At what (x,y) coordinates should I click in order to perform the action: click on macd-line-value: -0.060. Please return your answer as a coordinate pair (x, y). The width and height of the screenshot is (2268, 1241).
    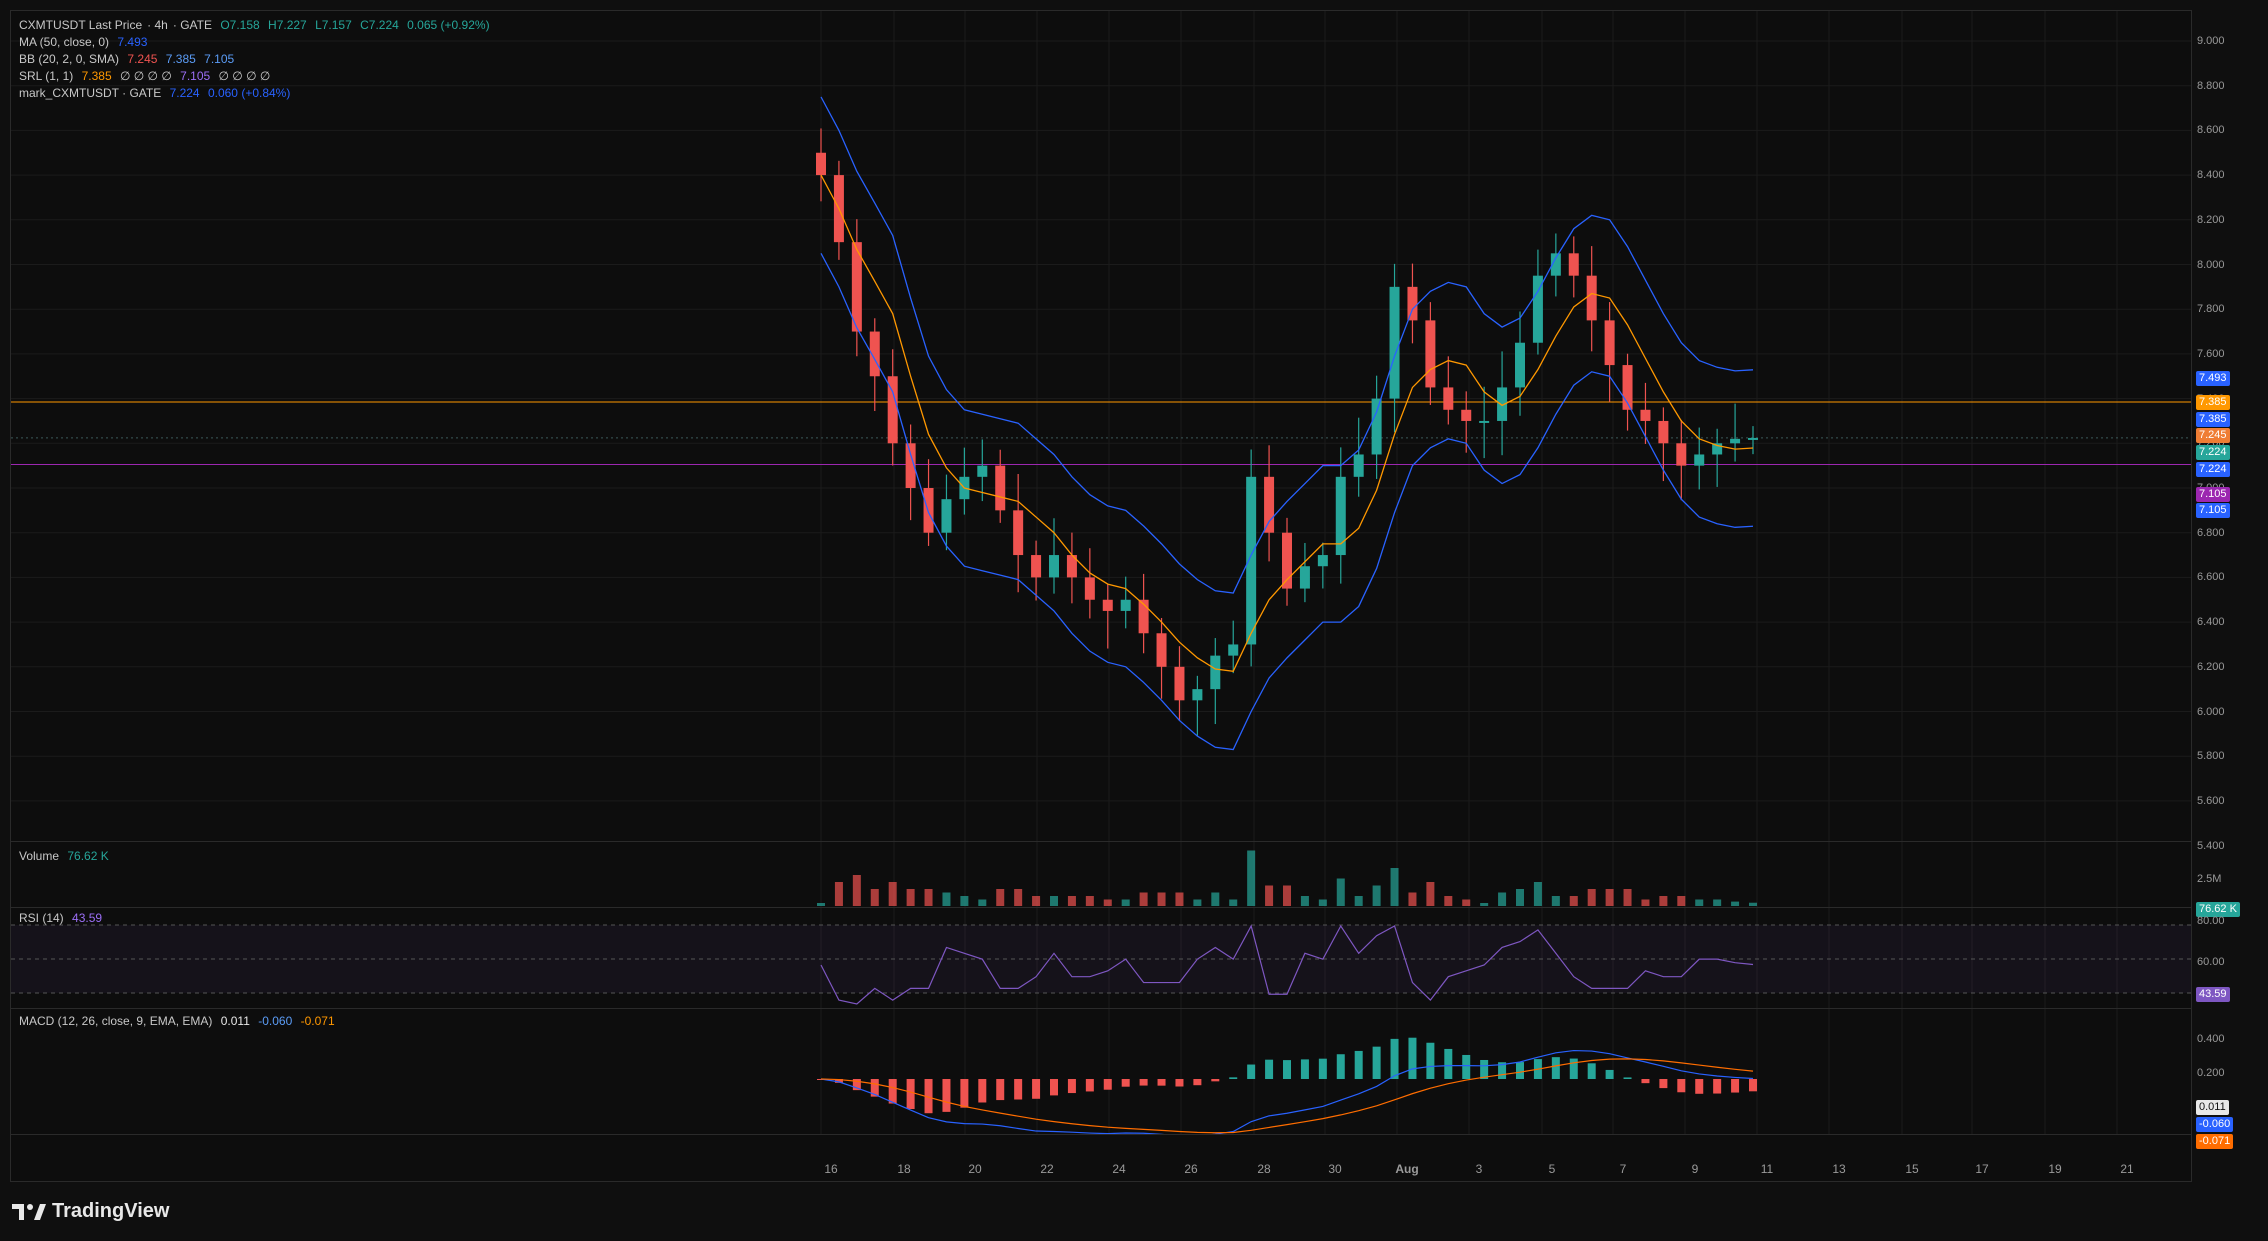
    Looking at the image, I should click on (275, 1021).